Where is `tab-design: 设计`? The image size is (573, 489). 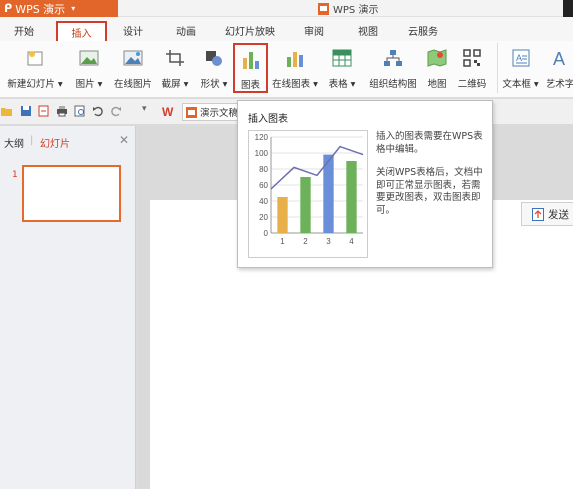
tab-design: 设计 is located at coordinates (133, 30).